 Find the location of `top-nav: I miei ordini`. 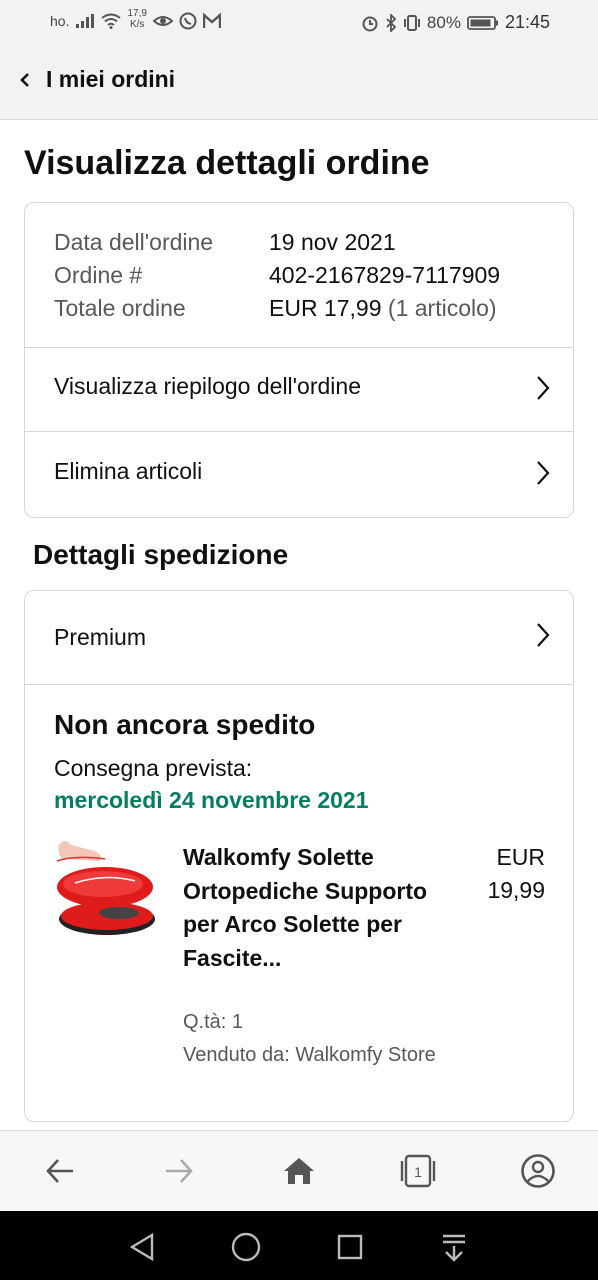

top-nav: I miei ordini is located at coordinates (299, 82).